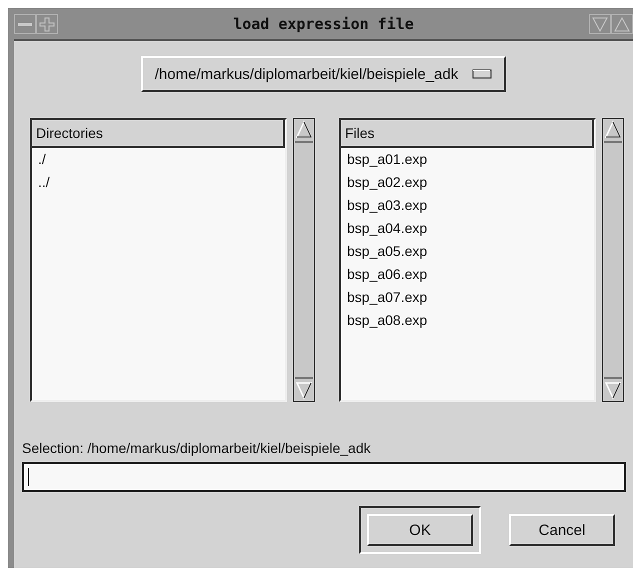  What do you see at coordinates (467, 274) in the screenshot?
I see `list-item: bsp_a06.exp` at bounding box center [467, 274].